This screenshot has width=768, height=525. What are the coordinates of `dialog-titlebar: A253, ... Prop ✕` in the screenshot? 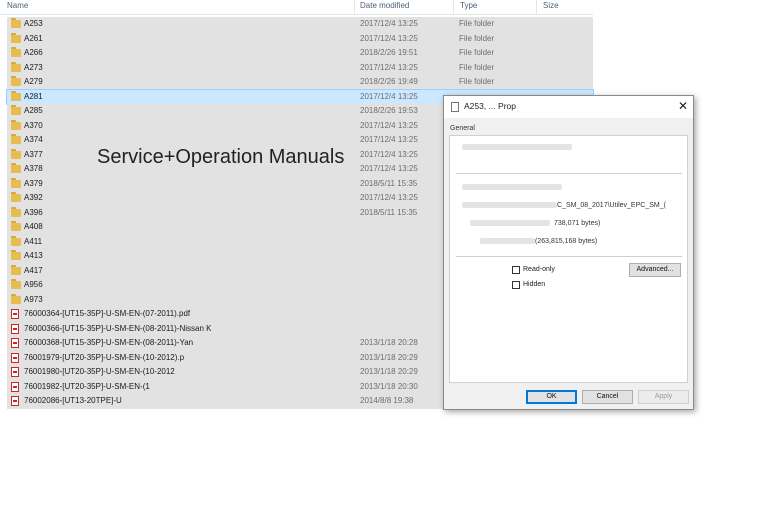 It's located at (568, 107).